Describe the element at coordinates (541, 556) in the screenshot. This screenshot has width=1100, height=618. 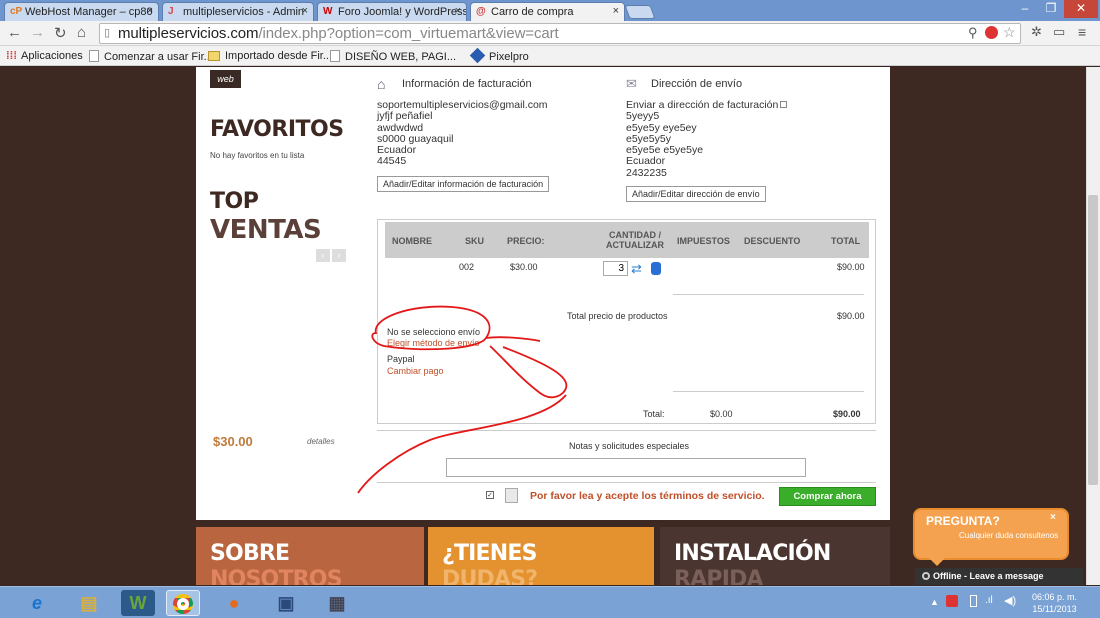
I see `panel-tienes-dudas: ¿TIENES DUDAS?` at that location.